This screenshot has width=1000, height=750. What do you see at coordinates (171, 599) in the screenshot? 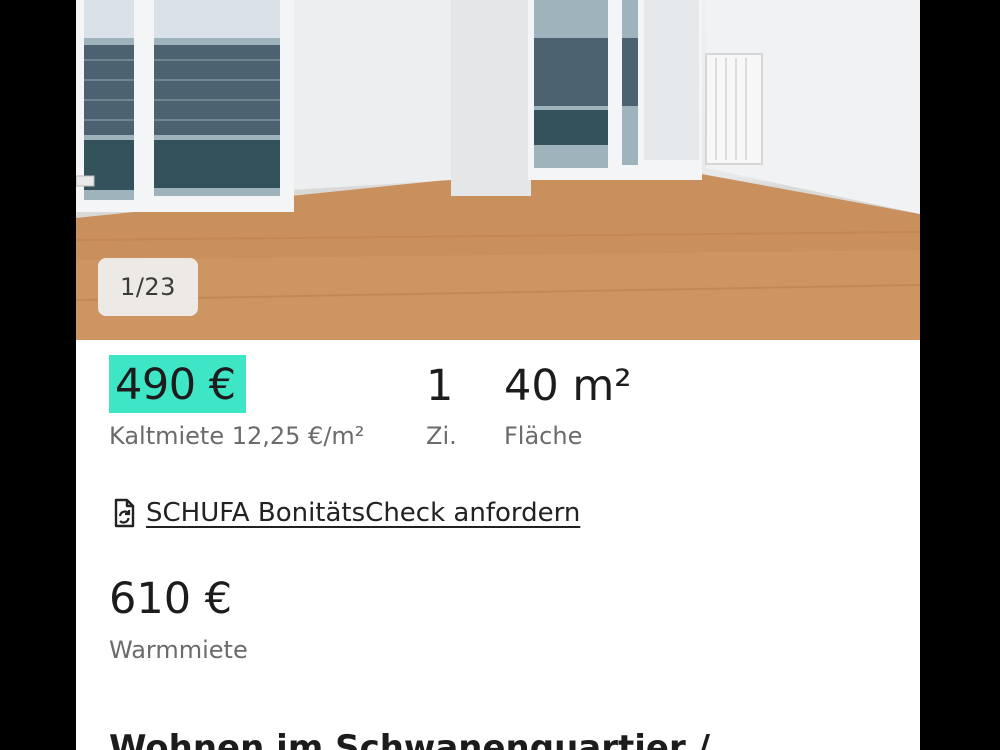
I see `warm-rent-value: 610 €` at bounding box center [171, 599].